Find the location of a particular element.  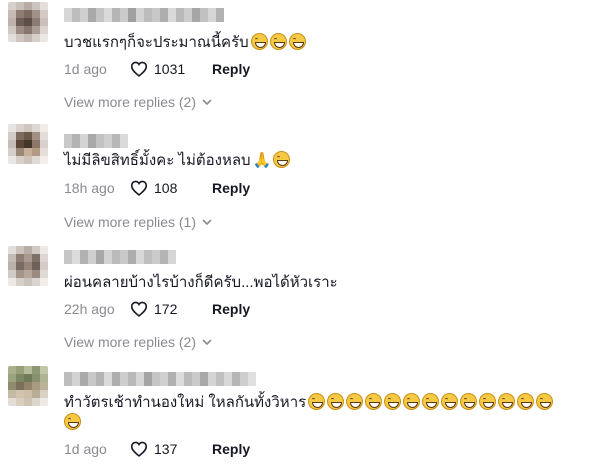

like-count: 137 is located at coordinates (166, 449).